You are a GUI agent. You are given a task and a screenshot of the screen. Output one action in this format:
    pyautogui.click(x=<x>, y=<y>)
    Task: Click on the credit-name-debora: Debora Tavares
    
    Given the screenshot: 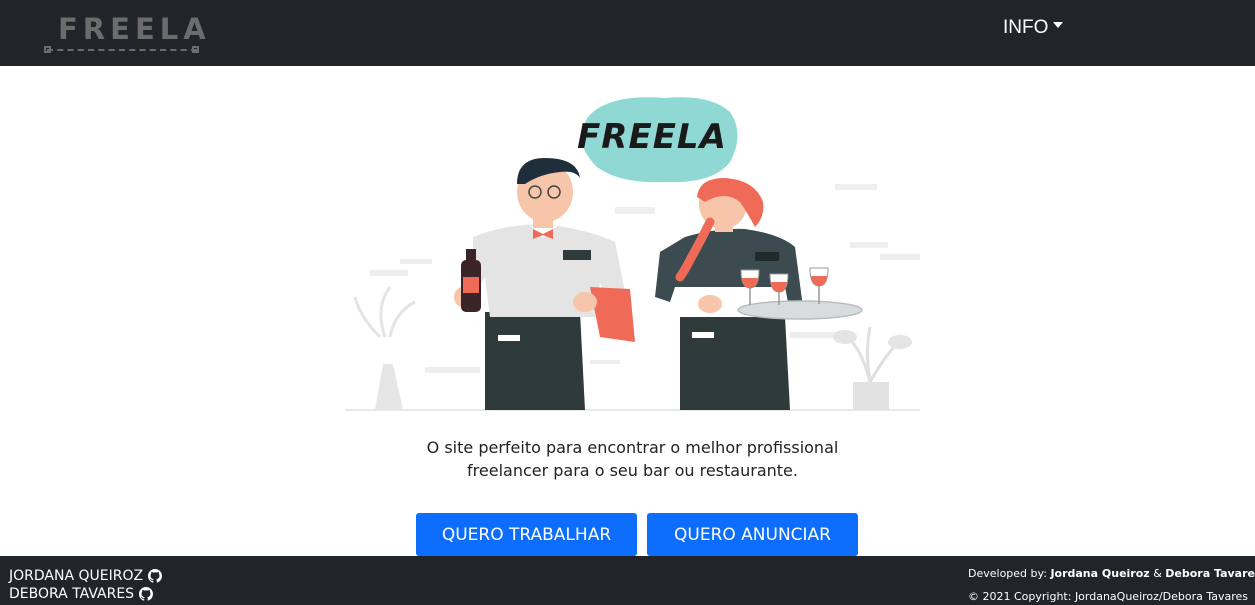 What is the action you would take?
    pyautogui.click(x=1210, y=573)
    